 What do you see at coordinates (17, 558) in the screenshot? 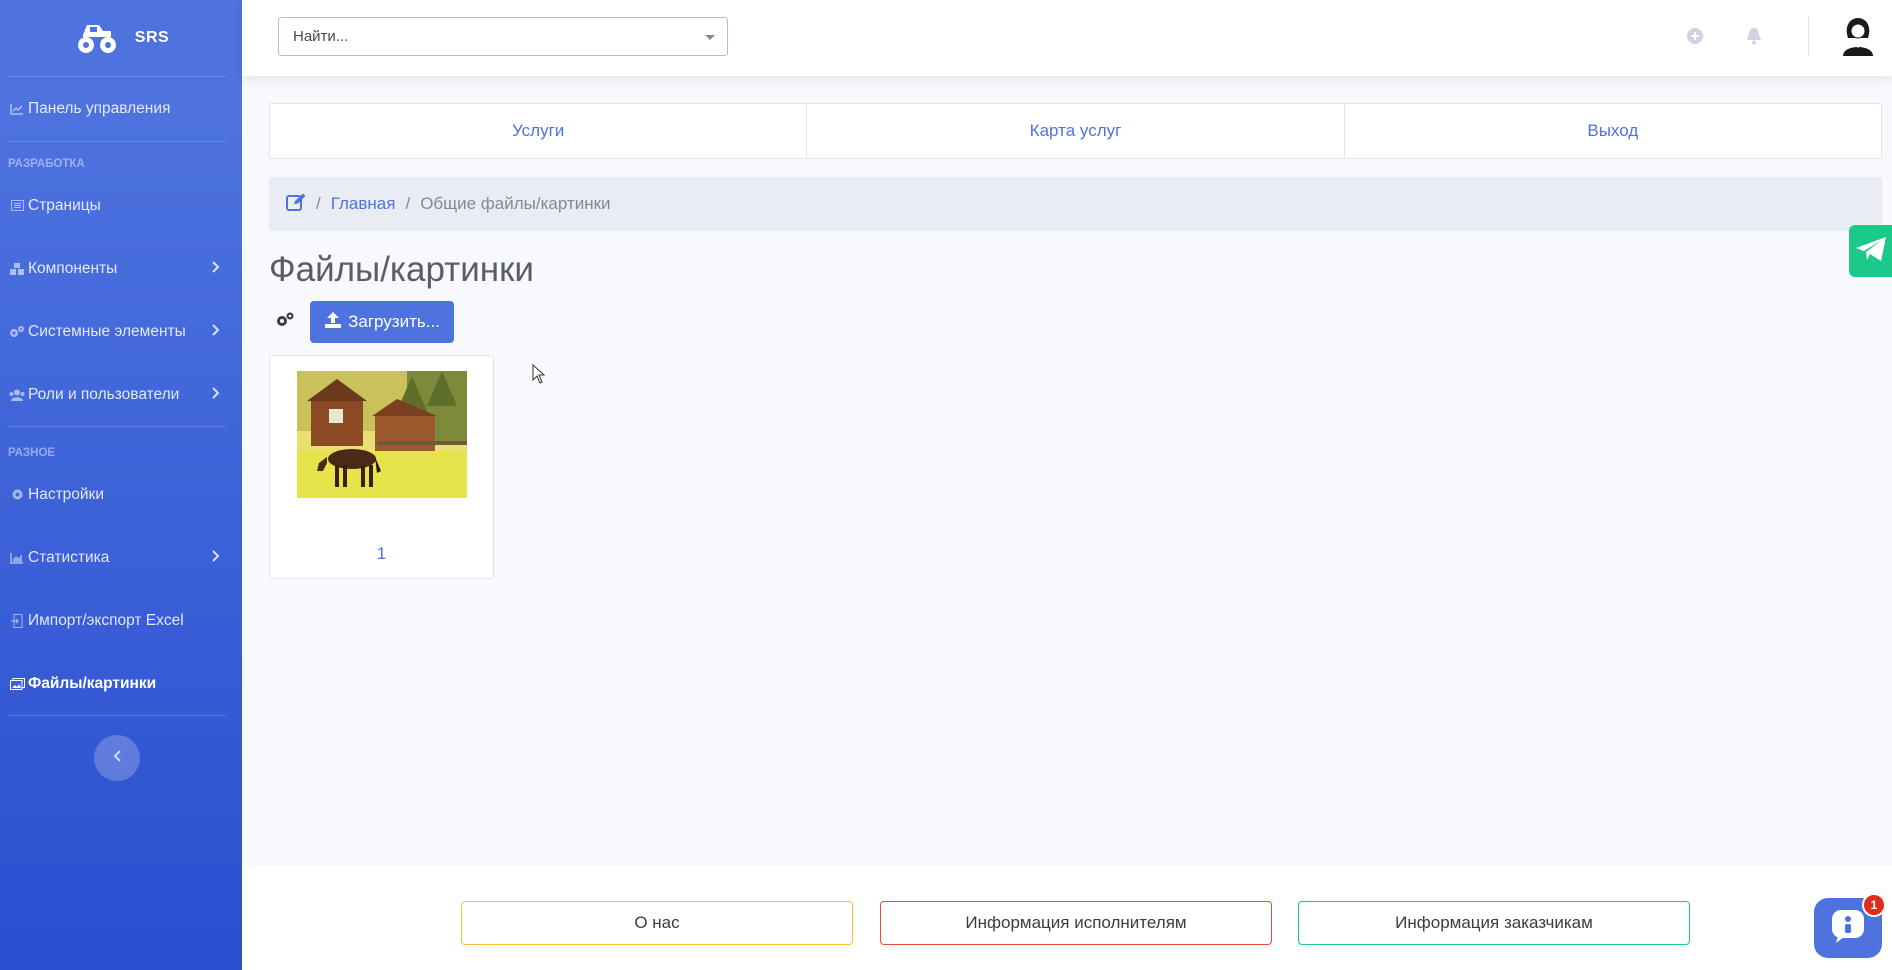
I see `chart-area-icon` at bounding box center [17, 558].